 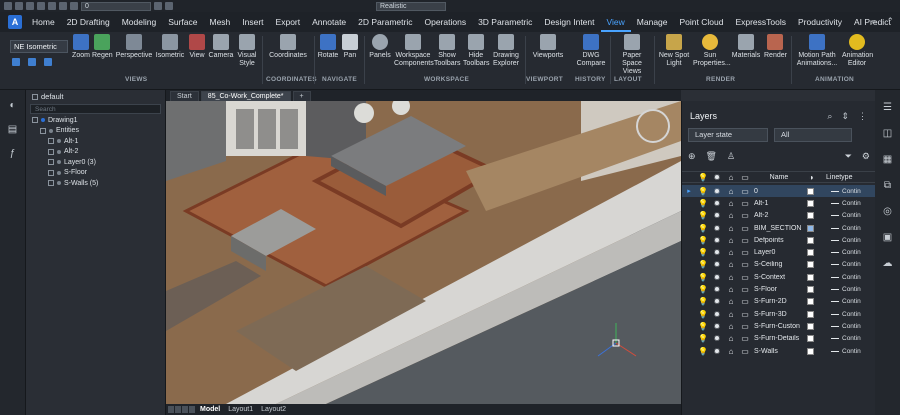 What do you see at coordinates (548, 47) in the screenshot?
I see `viewports-button: Viewports` at bounding box center [548, 47].